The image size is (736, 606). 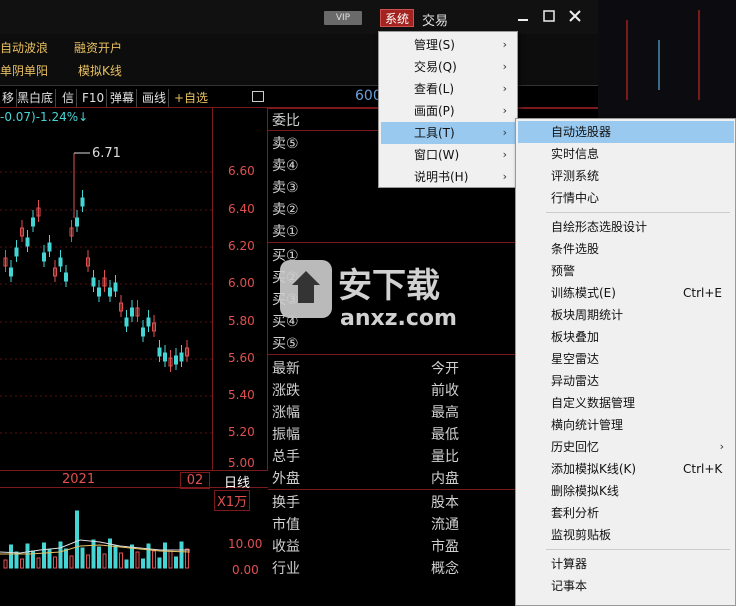 I want to click on stat-label: 市盈, so click(x=445, y=547).